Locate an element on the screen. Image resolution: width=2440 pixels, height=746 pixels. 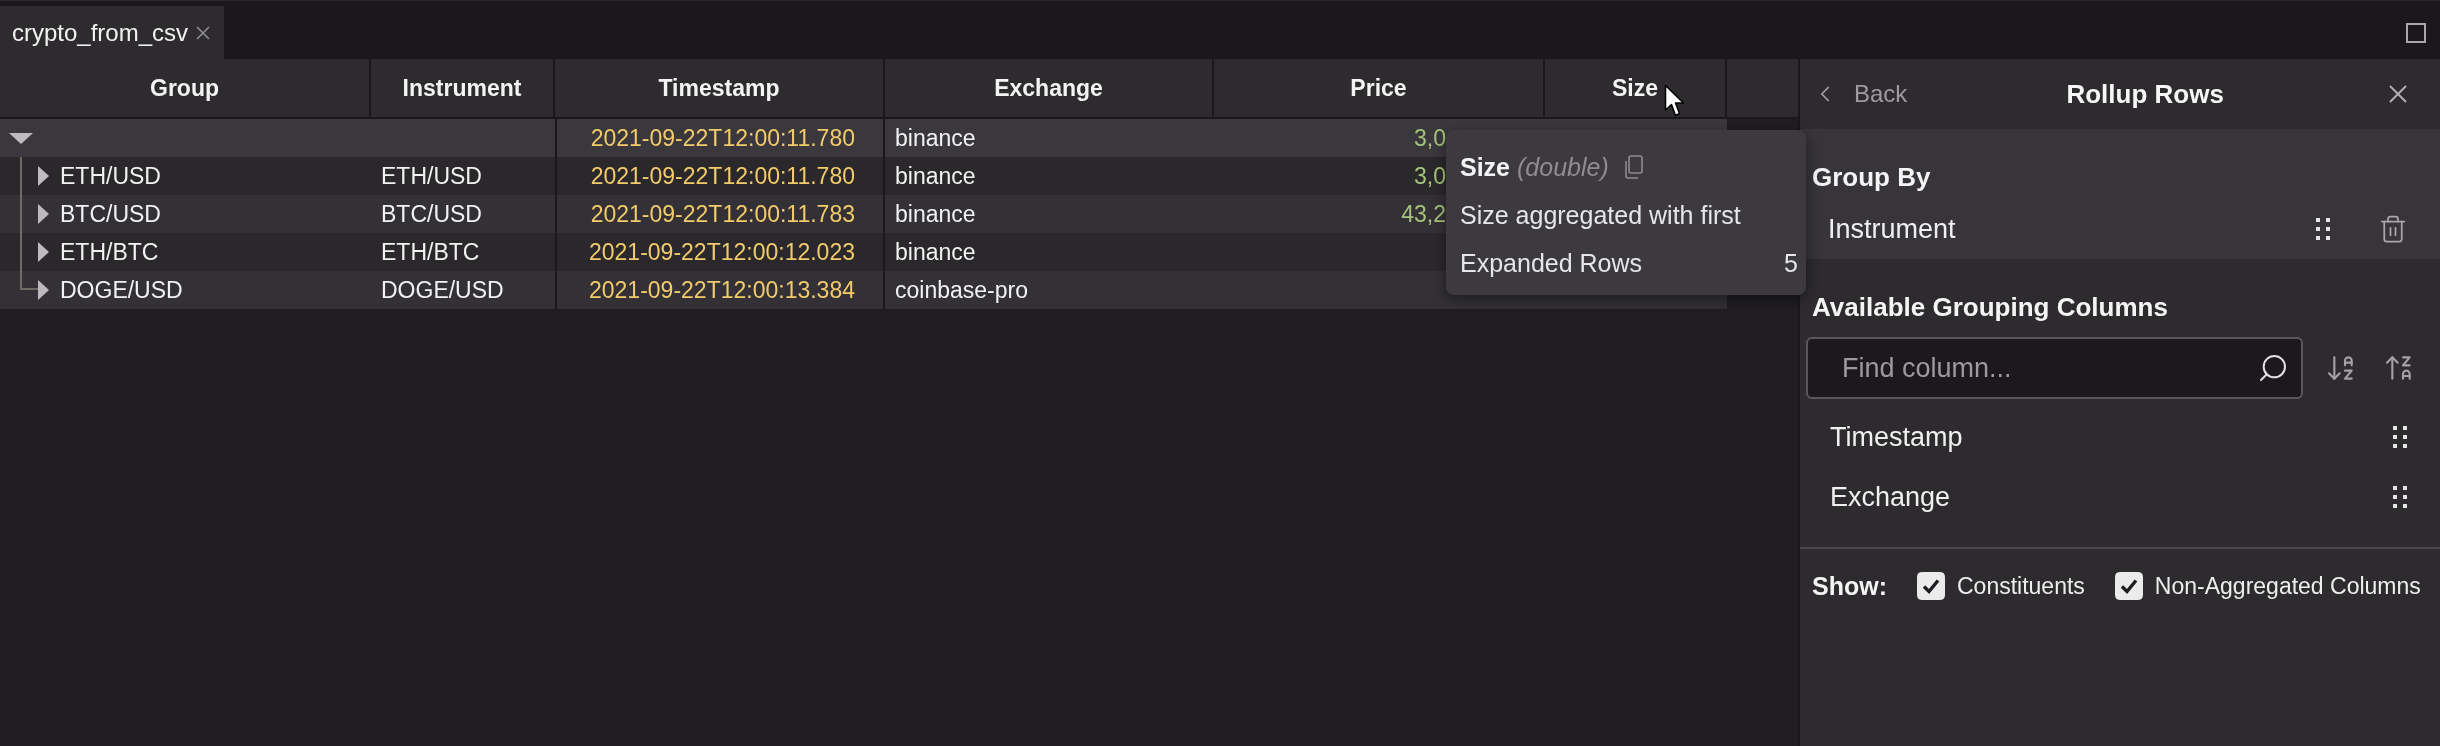
search-icon is located at coordinates (2273, 368).